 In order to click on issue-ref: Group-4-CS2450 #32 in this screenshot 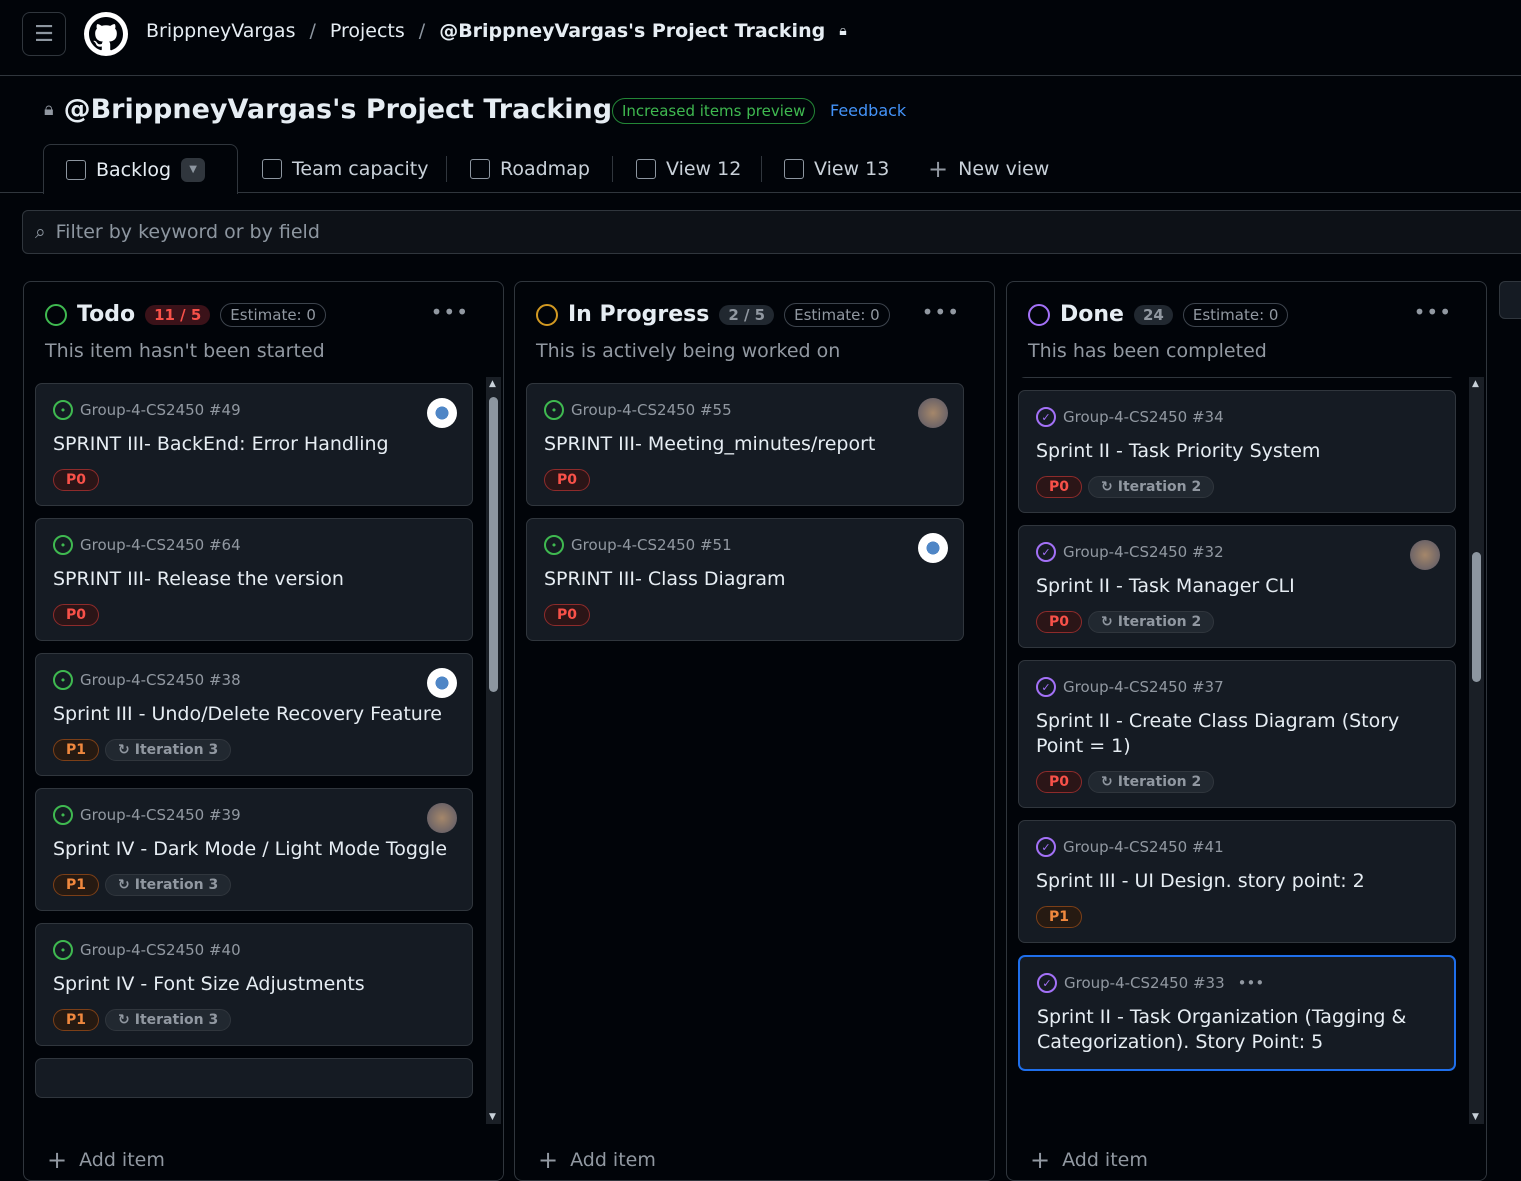, I will do `click(1143, 552)`.